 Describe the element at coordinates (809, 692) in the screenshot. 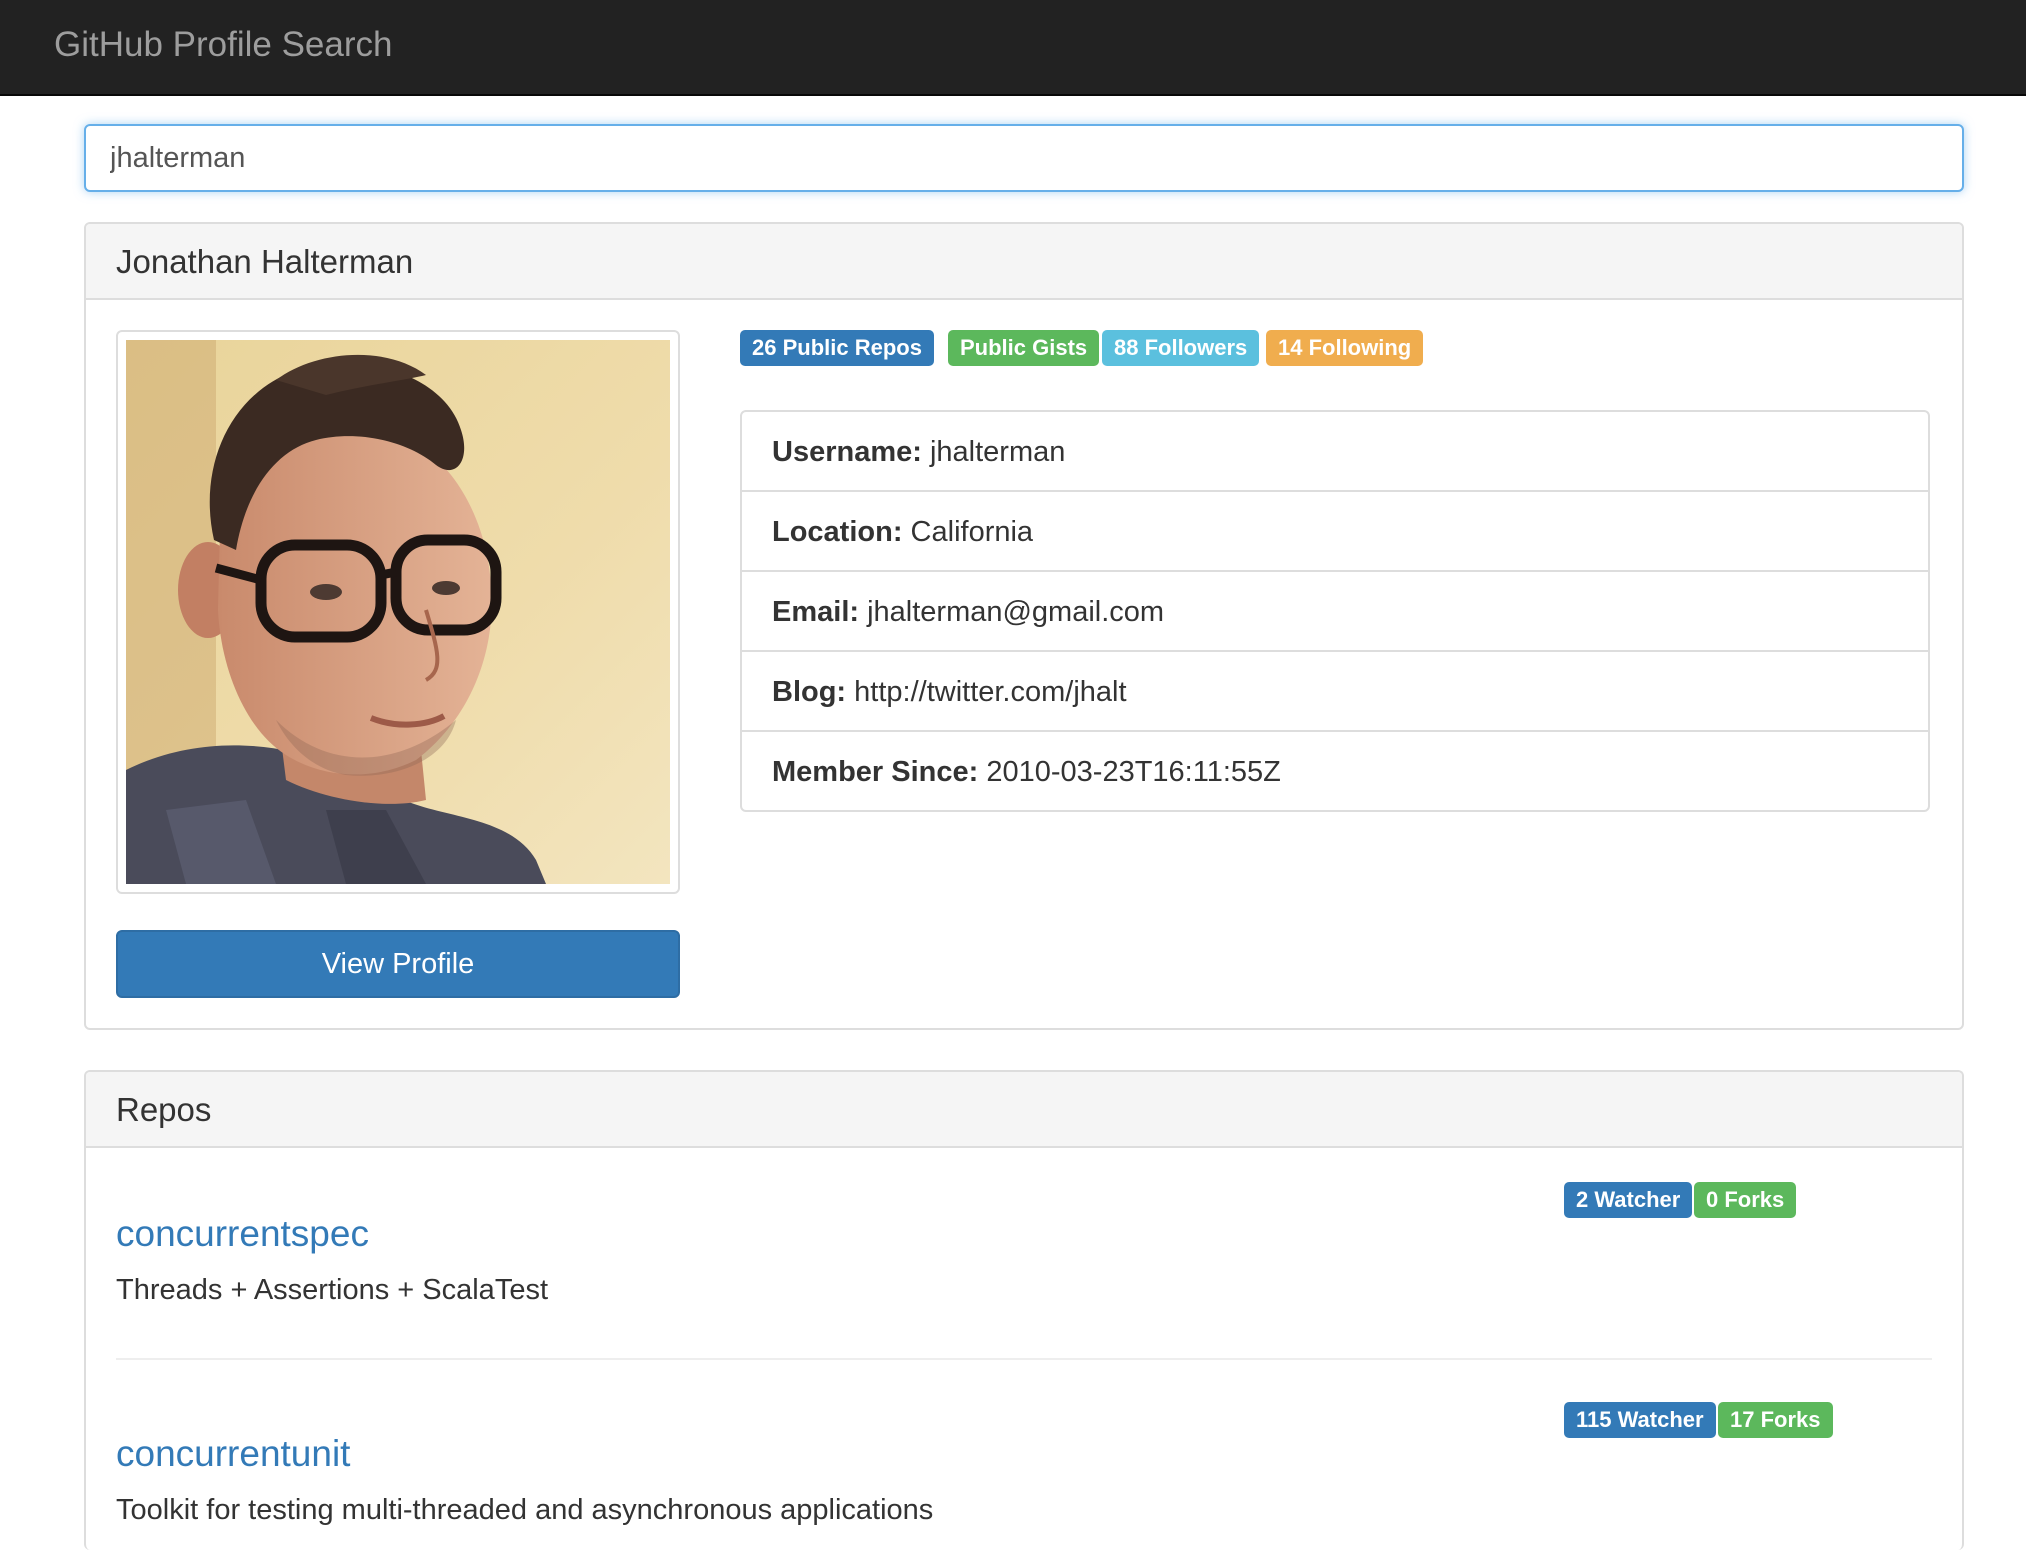

I see `detail-label: Blog:` at that location.